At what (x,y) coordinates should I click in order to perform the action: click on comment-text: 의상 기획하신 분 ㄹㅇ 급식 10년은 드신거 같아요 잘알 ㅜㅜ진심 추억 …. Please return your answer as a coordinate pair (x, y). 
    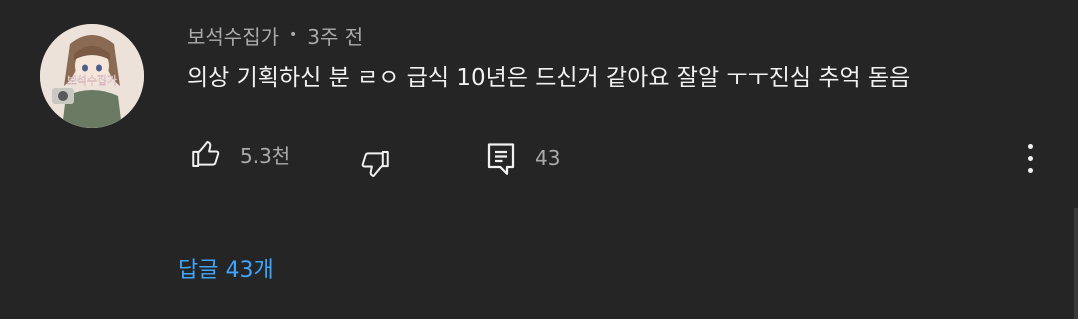
    Looking at the image, I should click on (549, 78).